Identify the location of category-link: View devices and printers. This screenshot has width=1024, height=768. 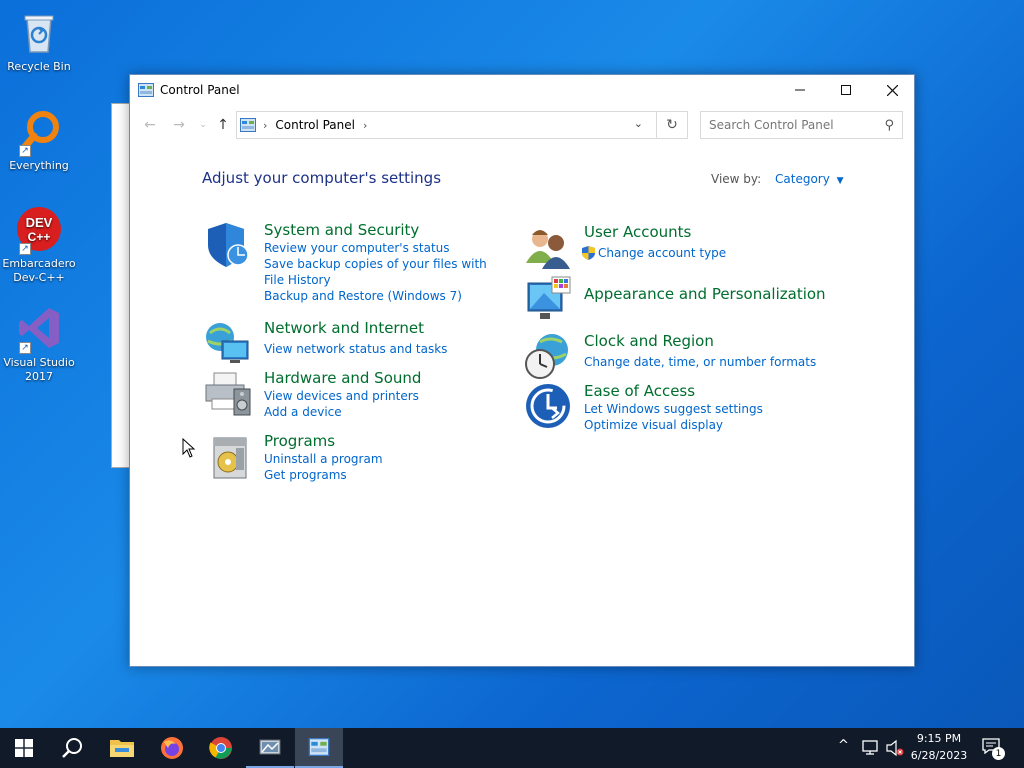
(384, 396).